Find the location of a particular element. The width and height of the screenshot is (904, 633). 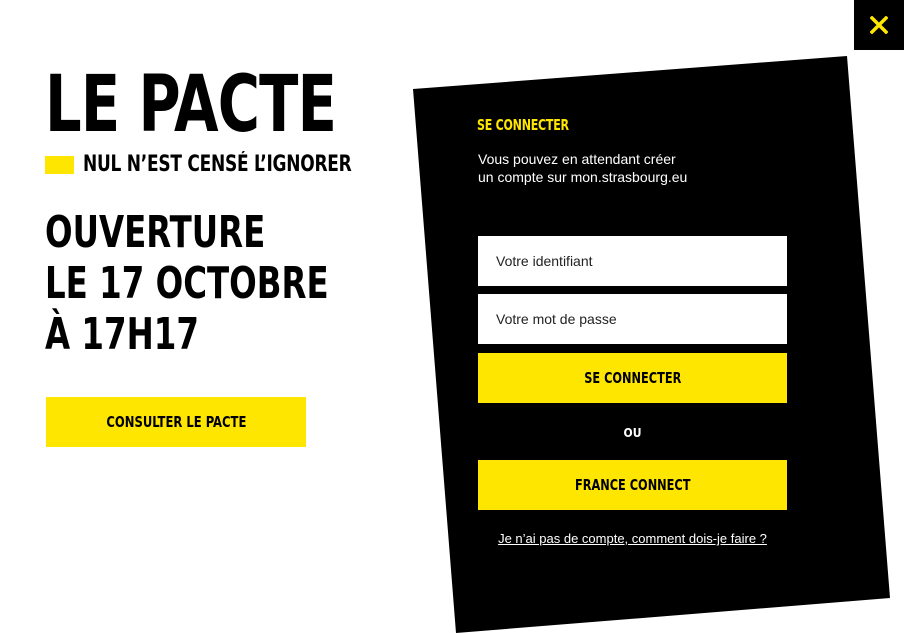

login-description-line-1: Vous pouvez en attendant créer is located at coordinates (577, 159).